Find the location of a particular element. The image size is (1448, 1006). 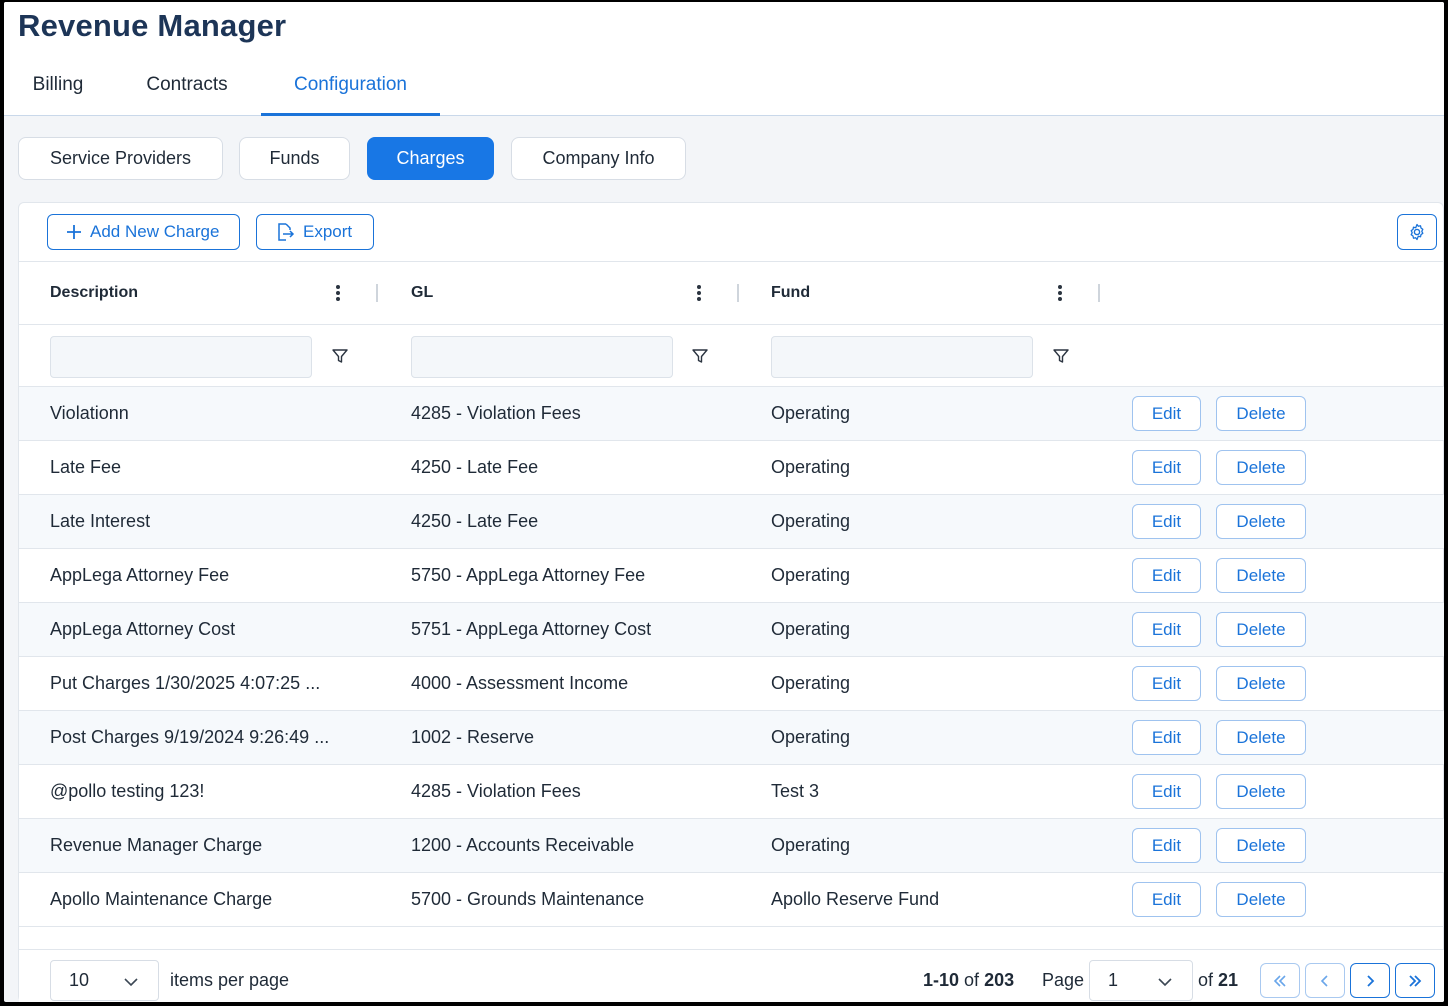

total-pages-of-word: of is located at coordinates (1206, 980).